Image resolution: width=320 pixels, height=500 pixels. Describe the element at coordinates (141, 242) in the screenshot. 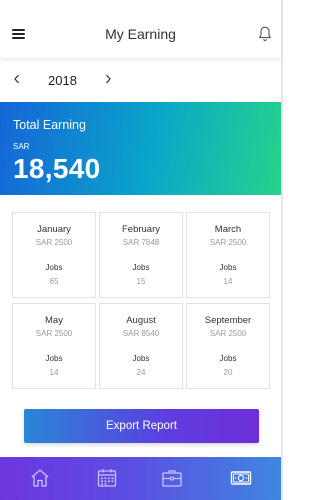

I see `month-amount: SAR 7848` at that location.